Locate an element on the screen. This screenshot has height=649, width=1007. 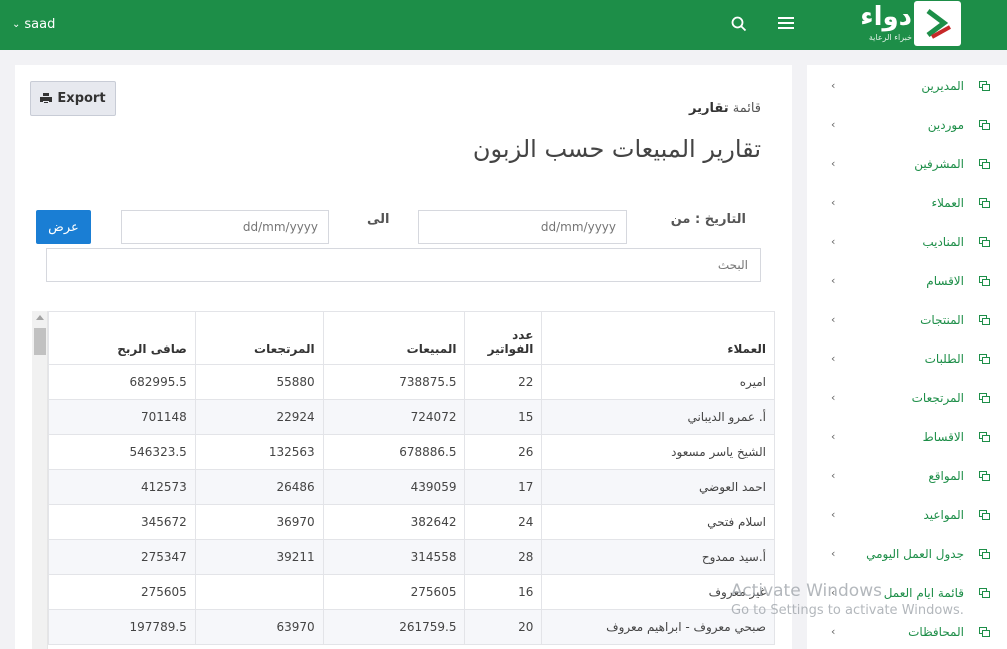
cell-returns is located at coordinates (259, 592).